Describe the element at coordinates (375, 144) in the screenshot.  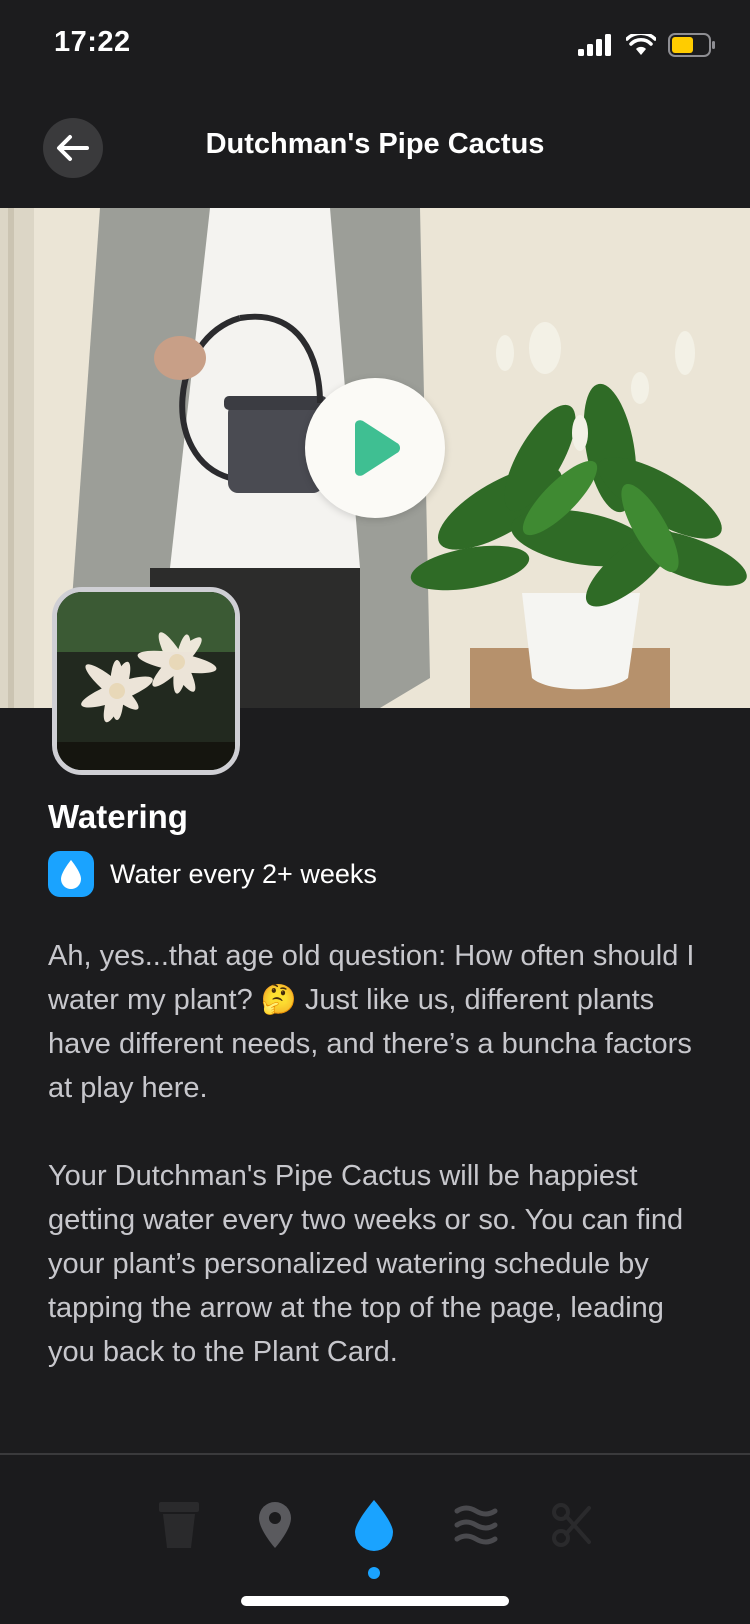
I see `page-title: Dutchman's Pipe Cactus` at that location.